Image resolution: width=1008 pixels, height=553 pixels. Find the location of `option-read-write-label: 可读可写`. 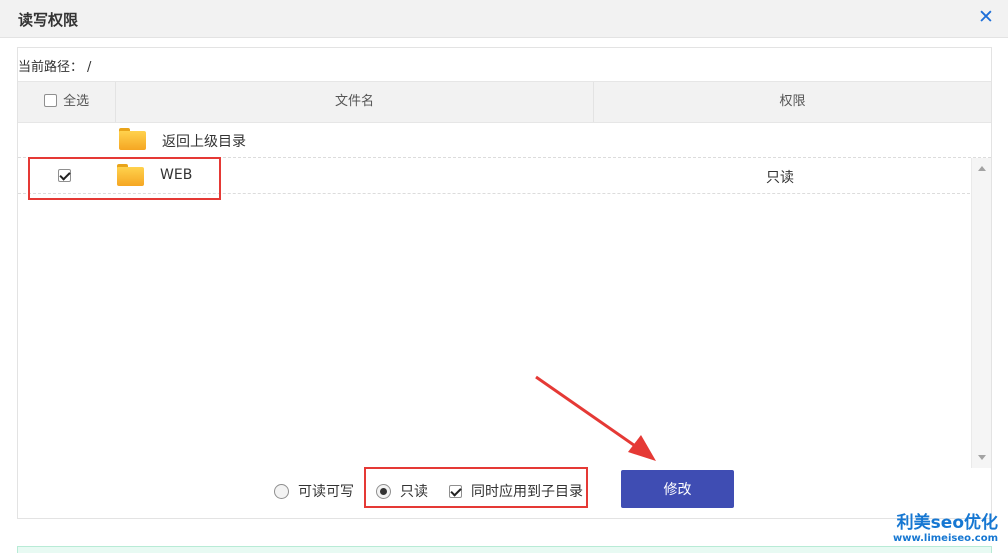

option-read-write-label: 可读可写 is located at coordinates (326, 492).